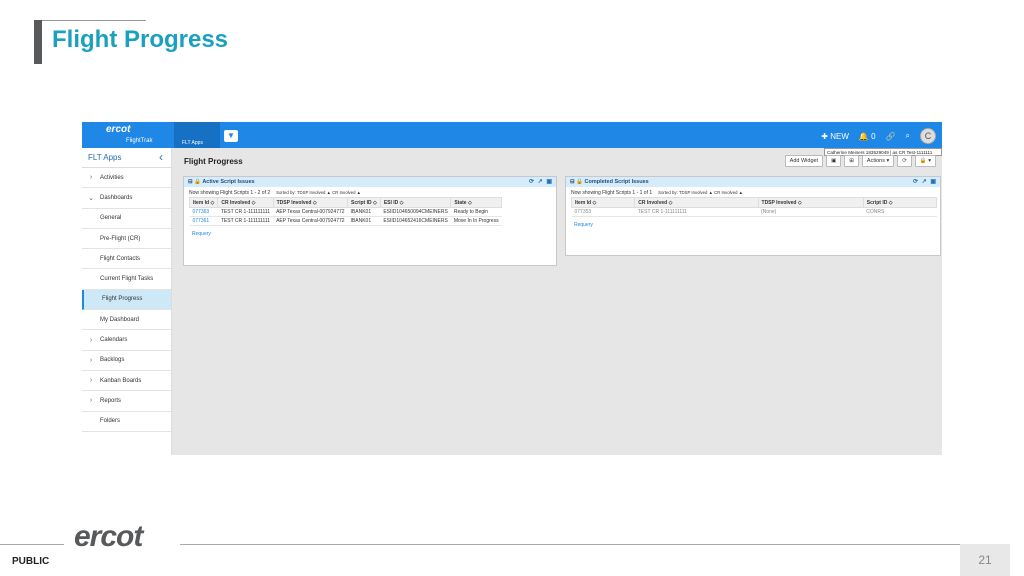 The width and height of the screenshot is (1024, 576). Describe the element at coordinates (126, 158) in the screenshot. I see `sidebar-header: FLT Apps ‹` at that location.